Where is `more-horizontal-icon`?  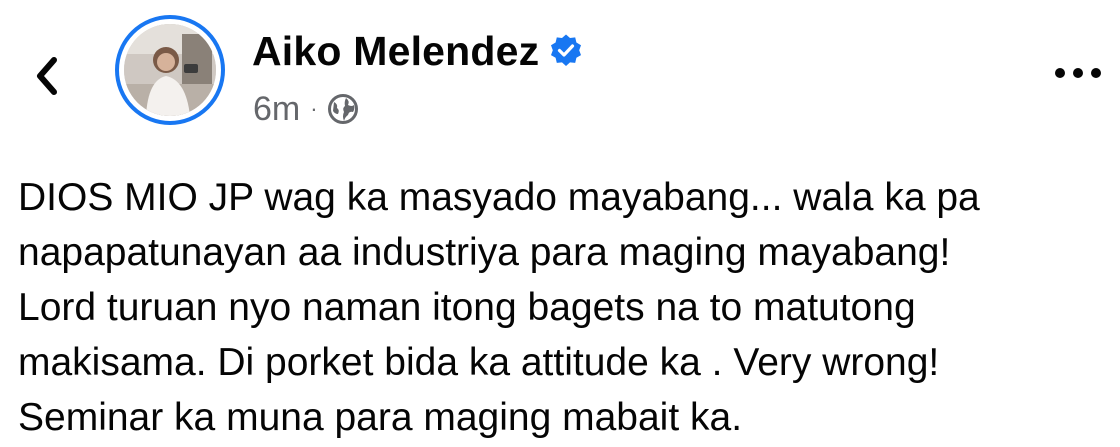
more-horizontal-icon is located at coordinates (1078, 73).